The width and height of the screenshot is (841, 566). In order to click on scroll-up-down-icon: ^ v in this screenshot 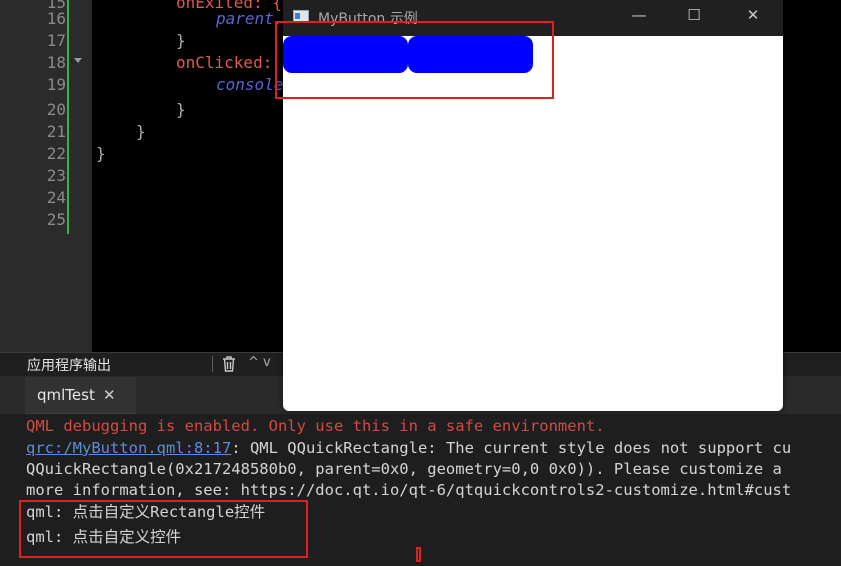, I will do `click(259, 362)`.